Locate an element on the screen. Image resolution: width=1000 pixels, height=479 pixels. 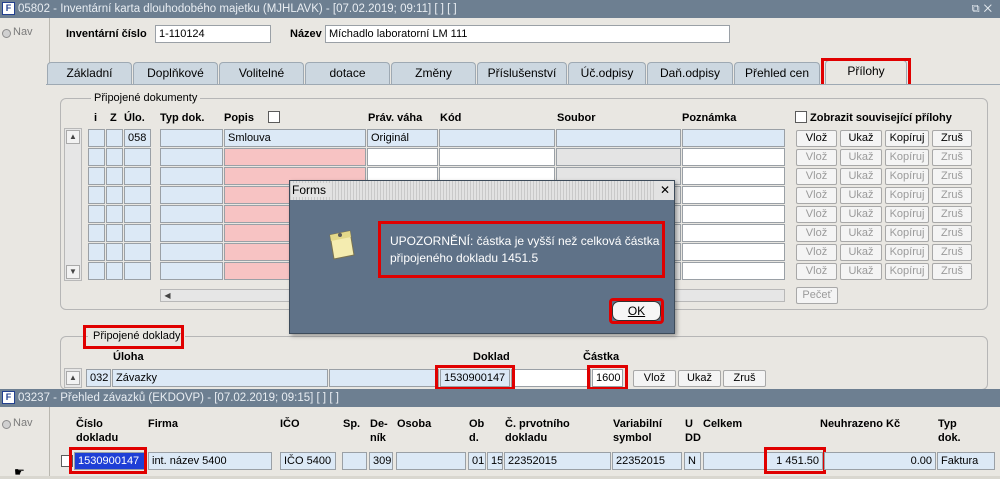
linked-empty-field is located at coordinates (384, 378).